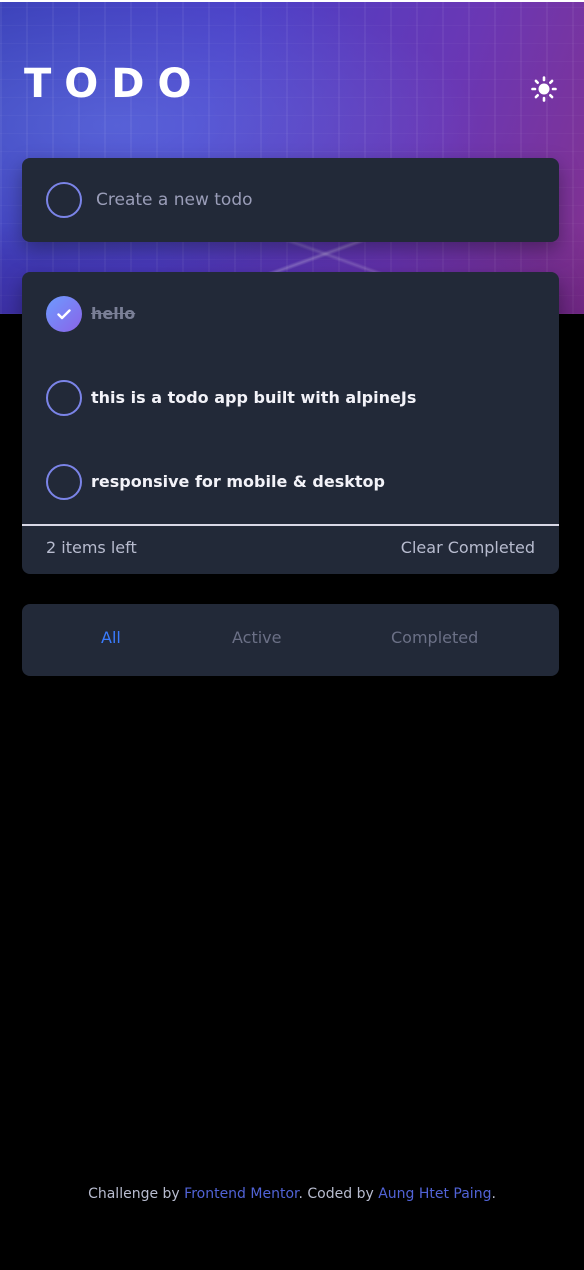 The image size is (584, 1270). What do you see at coordinates (290, 640) in the screenshot?
I see `filter-bar: All Active Completed` at bounding box center [290, 640].